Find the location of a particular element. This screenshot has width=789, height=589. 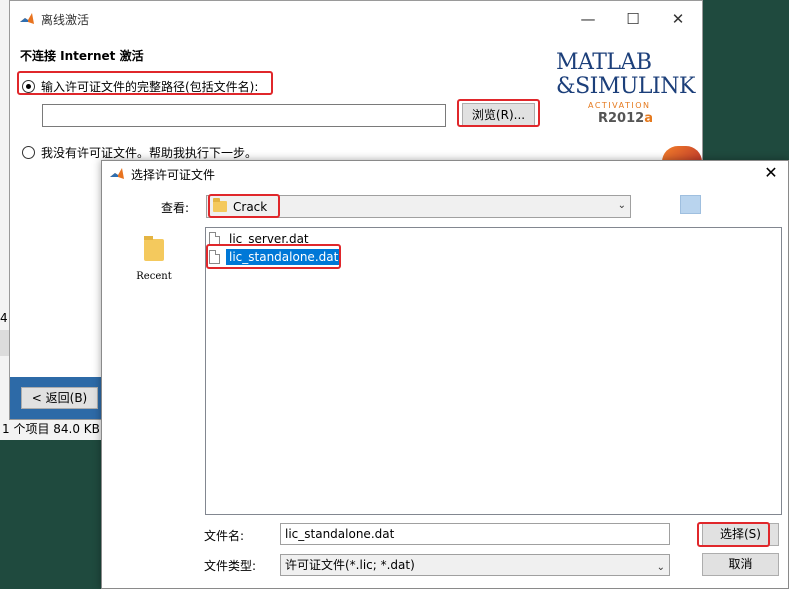

close-button: ✕ is located at coordinates (678, 19).